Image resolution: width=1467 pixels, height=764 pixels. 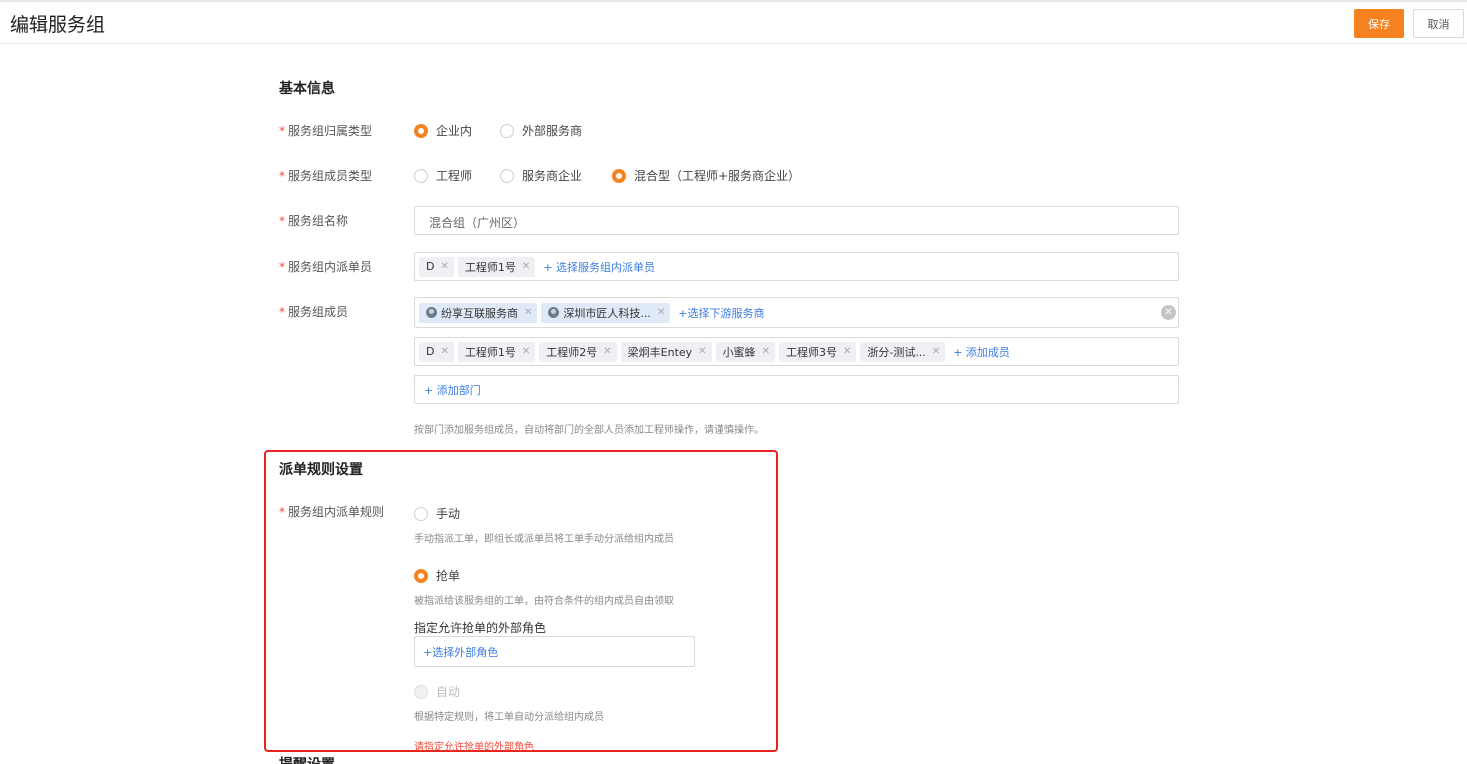 What do you see at coordinates (1379, 23) in the screenshot?
I see `save-button: 保存` at bounding box center [1379, 23].